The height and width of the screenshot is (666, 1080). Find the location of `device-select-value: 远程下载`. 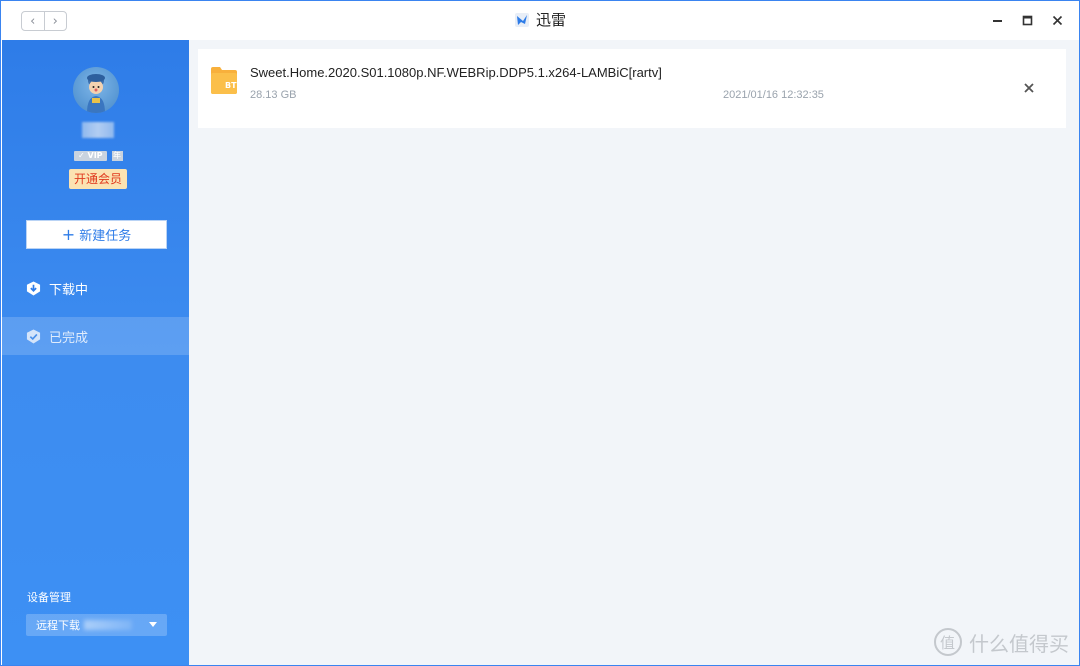

device-select-value: 远程下载 is located at coordinates (58, 625).